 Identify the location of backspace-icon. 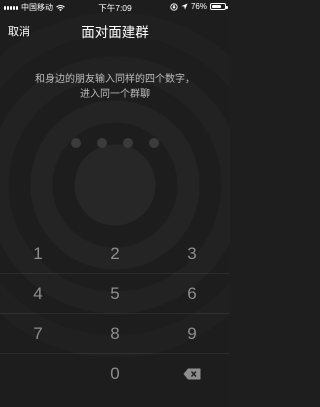
(192, 374).